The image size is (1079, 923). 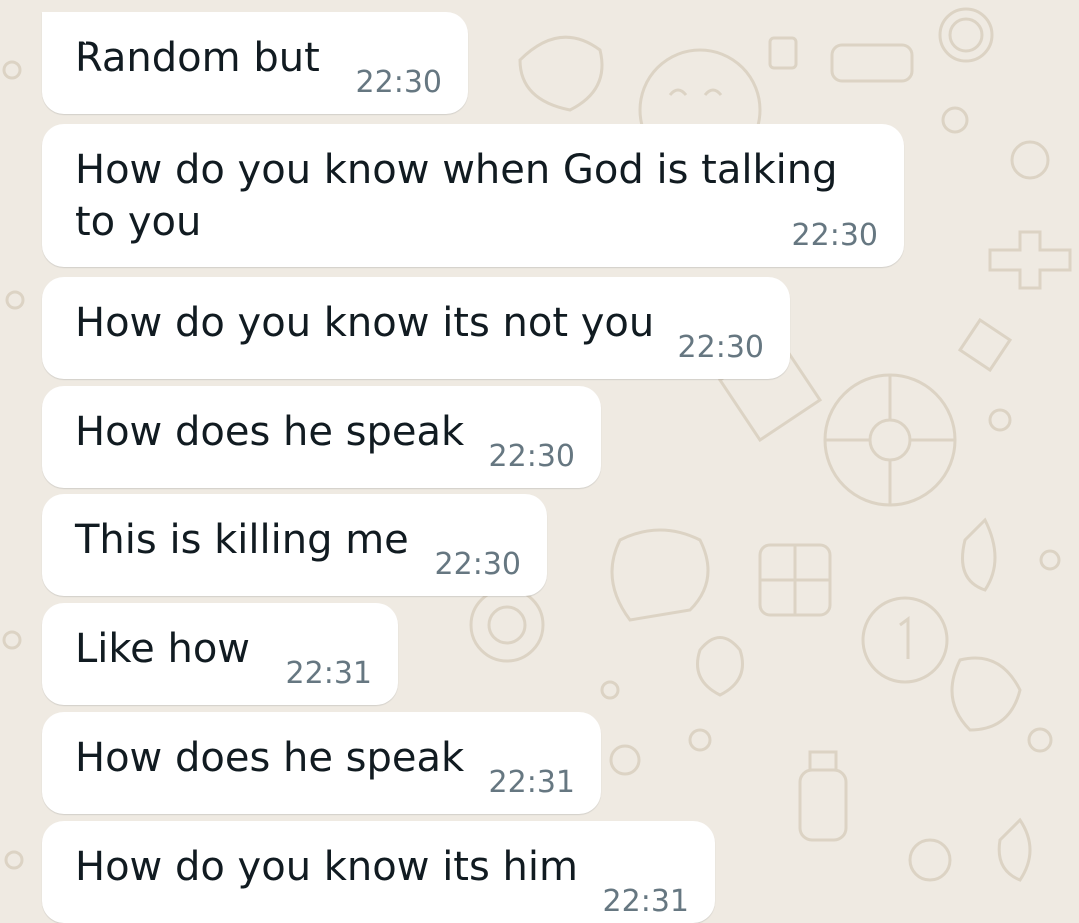 What do you see at coordinates (326, 867) in the screenshot?
I see `message-text: How do you know its him` at bounding box center [326, 867].